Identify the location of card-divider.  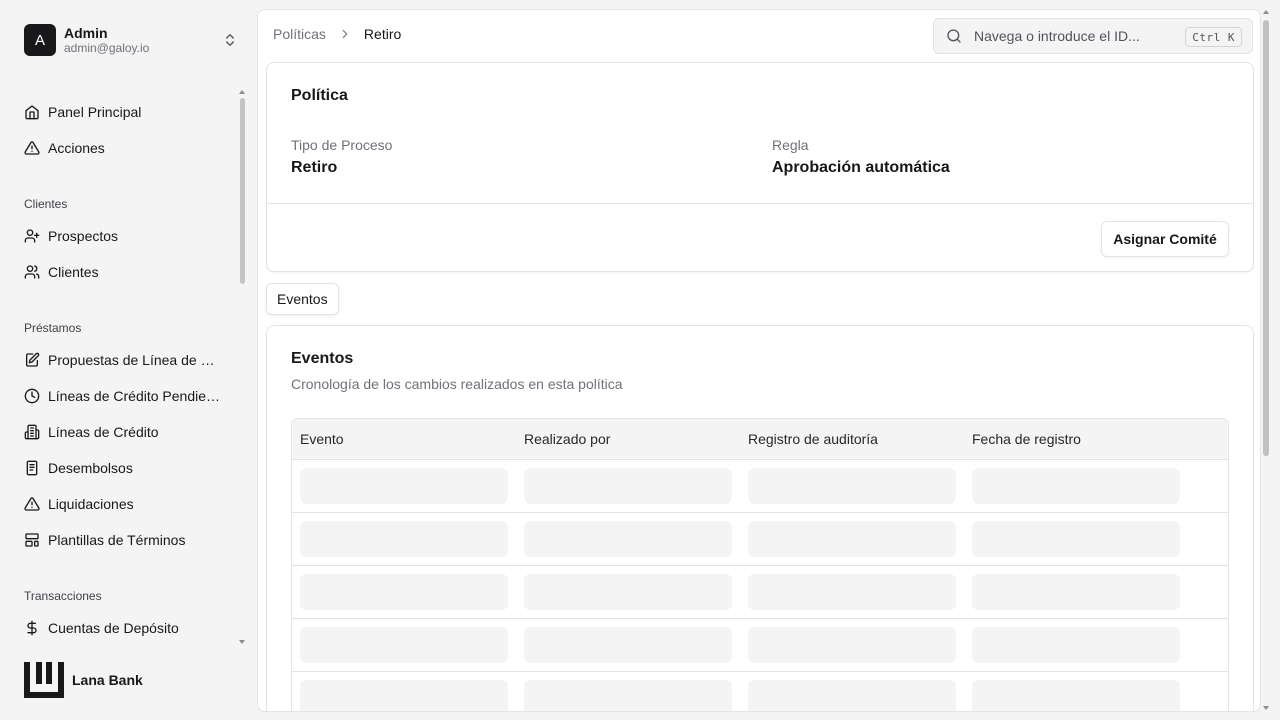
(760, 203).